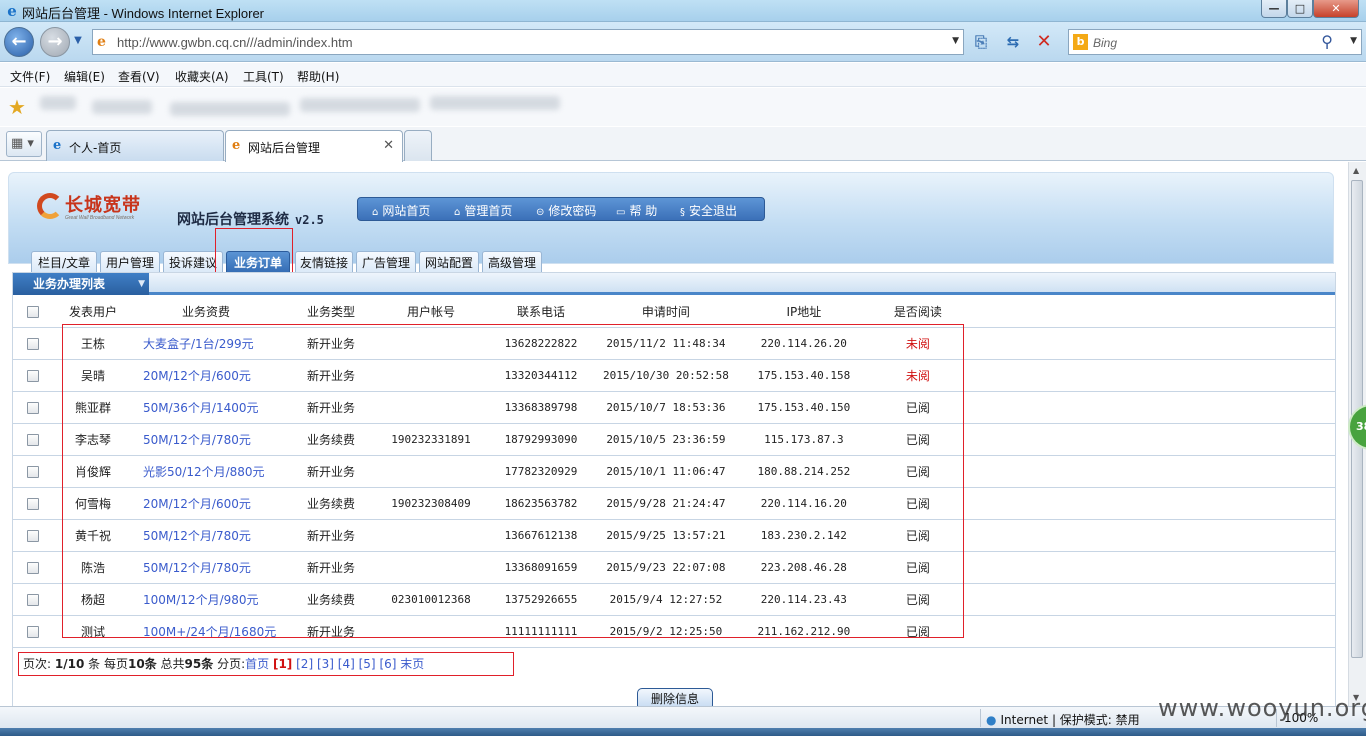 Image resolution: width=1366 pixels, height=736 pixels. I want to click on select-all-cell, so click(33, 312).